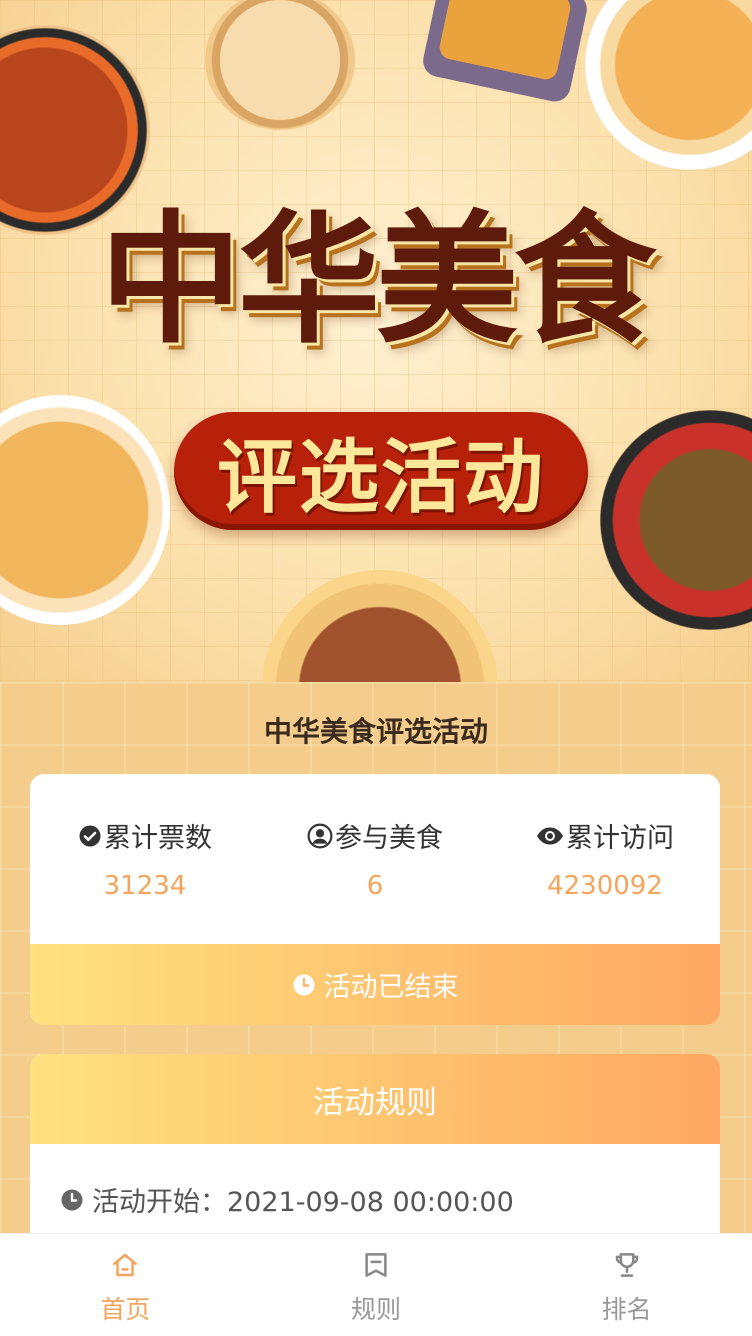 The width and height of the screenshot is (752, 1336). What do you see at coordinates (378, 280) in the screenshot?
I see `hero-title: 中华美食` at bounding box center [378, 280].